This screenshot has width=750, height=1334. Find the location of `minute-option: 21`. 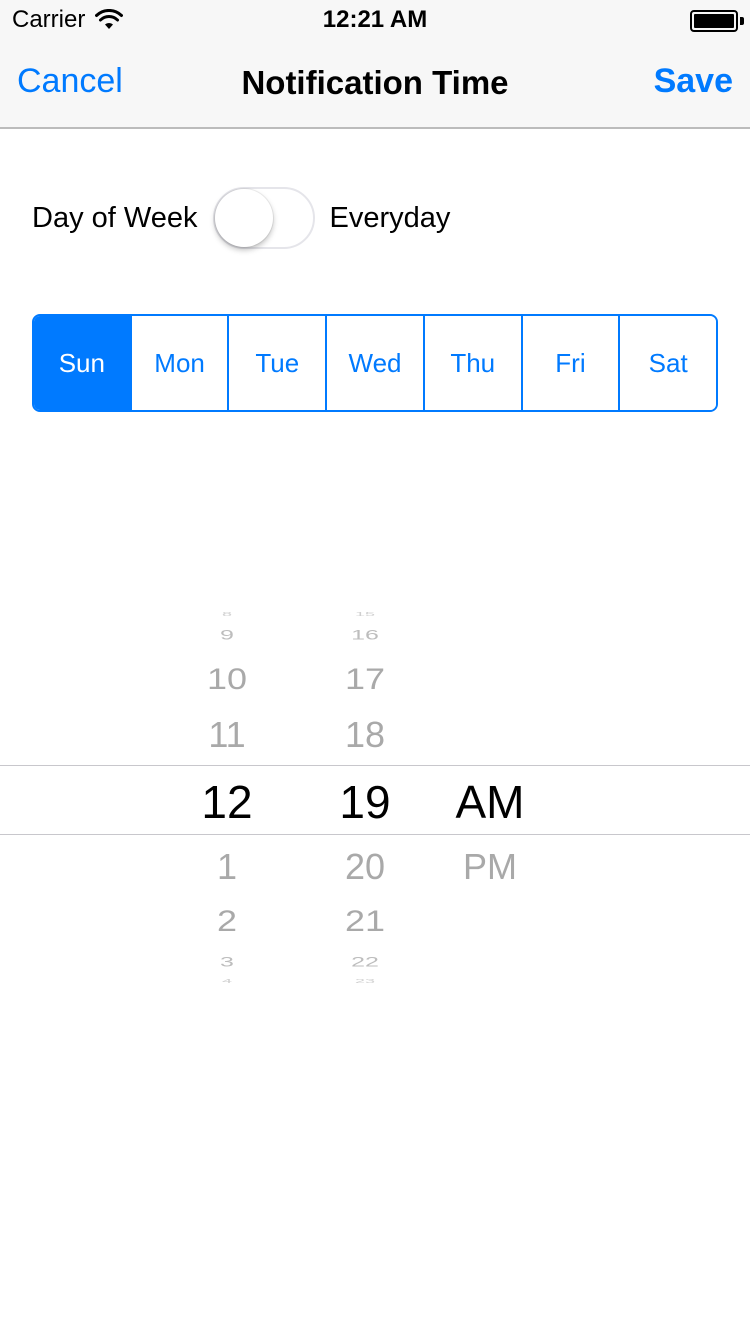

minute-option: 21 is located at coordinates (365, 920).